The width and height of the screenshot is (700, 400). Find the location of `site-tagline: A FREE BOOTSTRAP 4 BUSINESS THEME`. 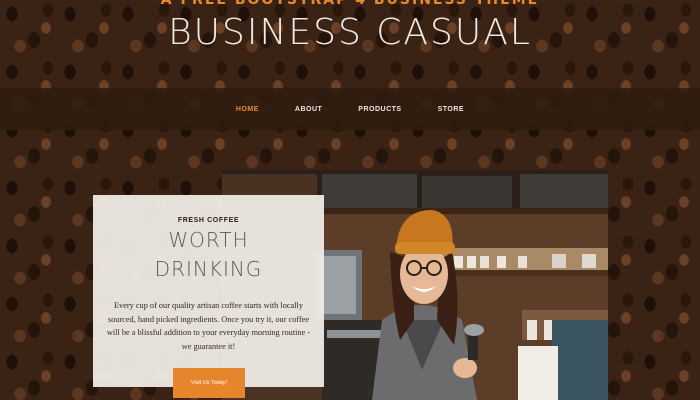

site-tagline: A FREE BOOTSTRAP 4 BUSINESS THEME is located at coordinates (350, 4).